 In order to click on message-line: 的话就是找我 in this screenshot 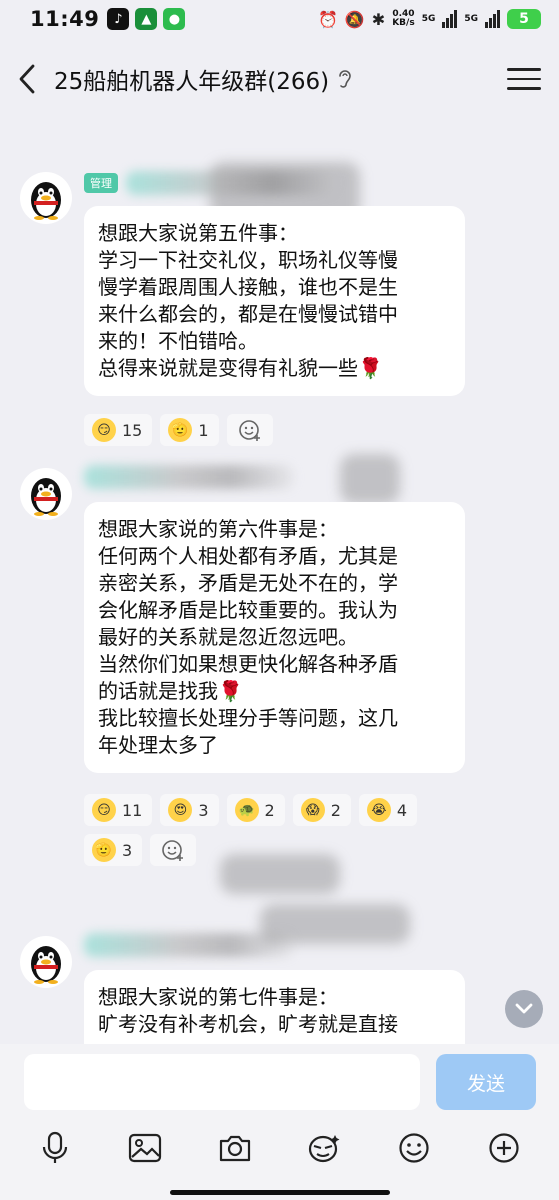, I will do `click(158, 691)`.